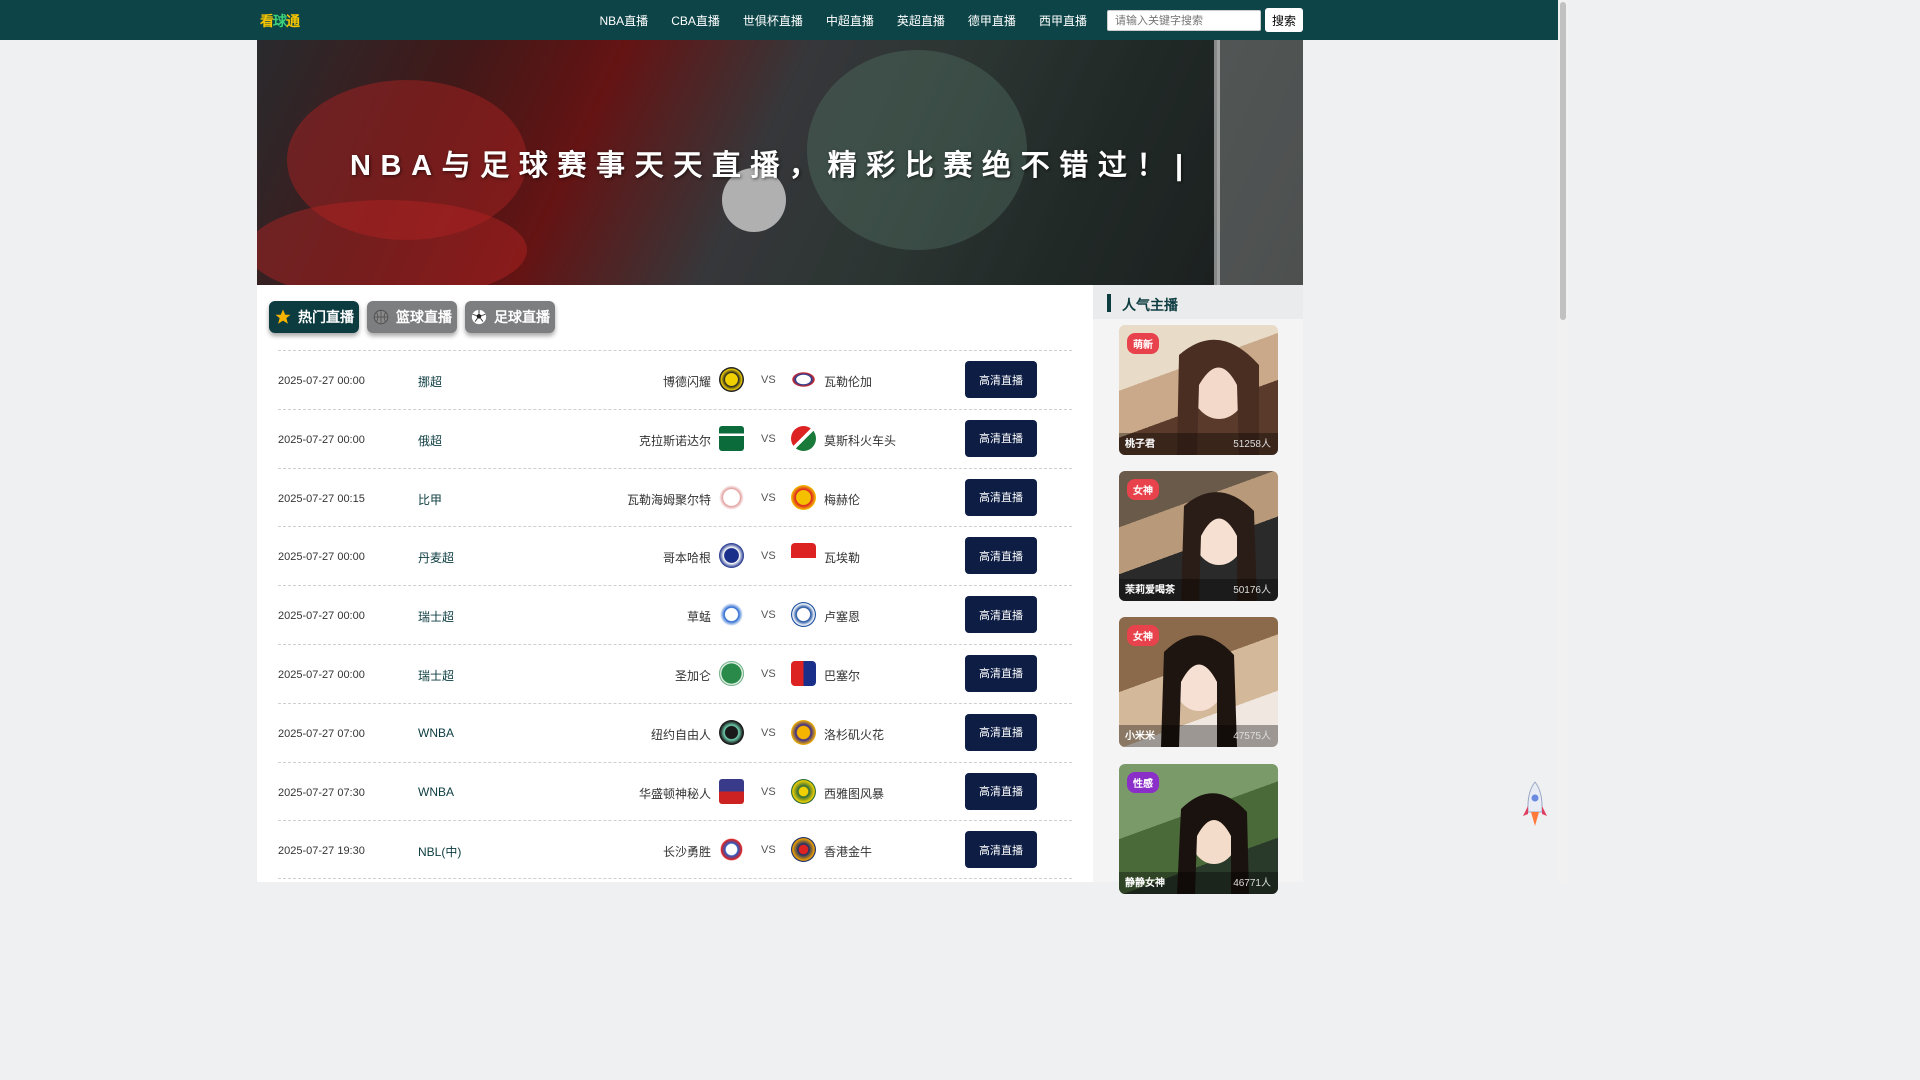  Describe the element at coordinates (430, 499) in the screenshot. I see `match-league: 比甲` at that location.